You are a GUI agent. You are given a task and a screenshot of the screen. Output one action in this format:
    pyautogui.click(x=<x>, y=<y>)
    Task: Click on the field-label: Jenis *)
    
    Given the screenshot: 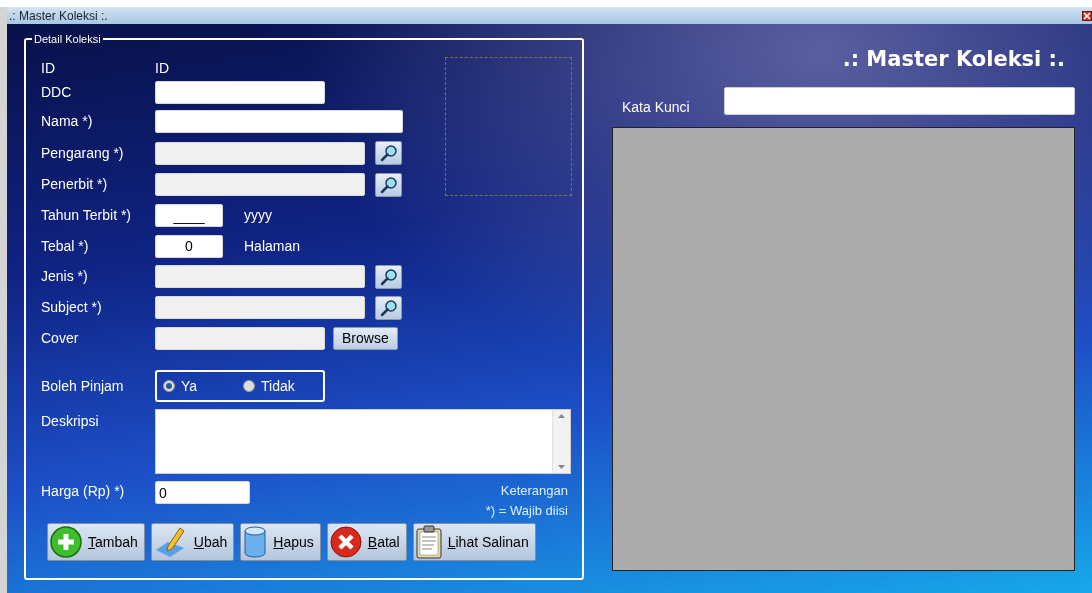 What is the action you would take?
    pyautogui.click(x=65, y=276)
    